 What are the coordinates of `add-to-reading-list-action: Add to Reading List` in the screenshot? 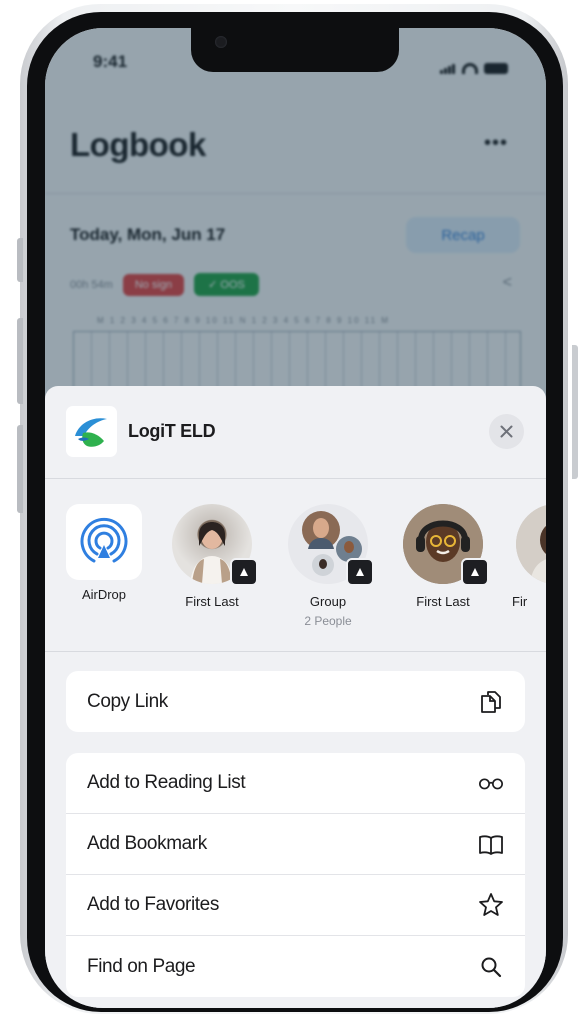 It's located at (295, 783).